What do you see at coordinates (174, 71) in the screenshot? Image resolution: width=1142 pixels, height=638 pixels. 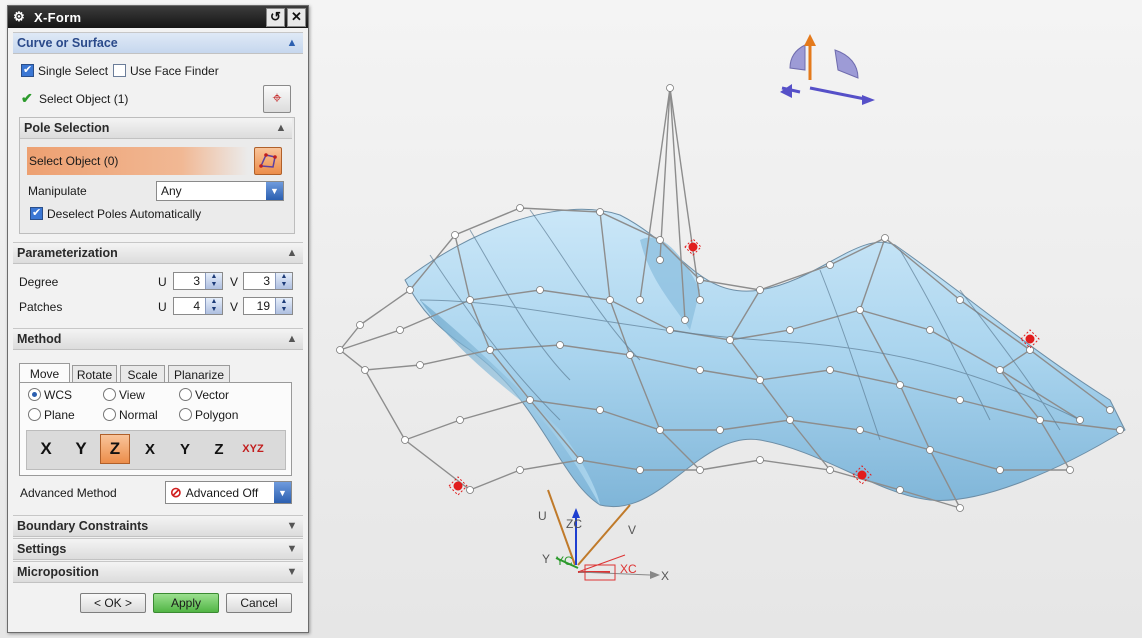 I see `use-face-finder-label: Use Face Finder` at bounding box center [174, 71].